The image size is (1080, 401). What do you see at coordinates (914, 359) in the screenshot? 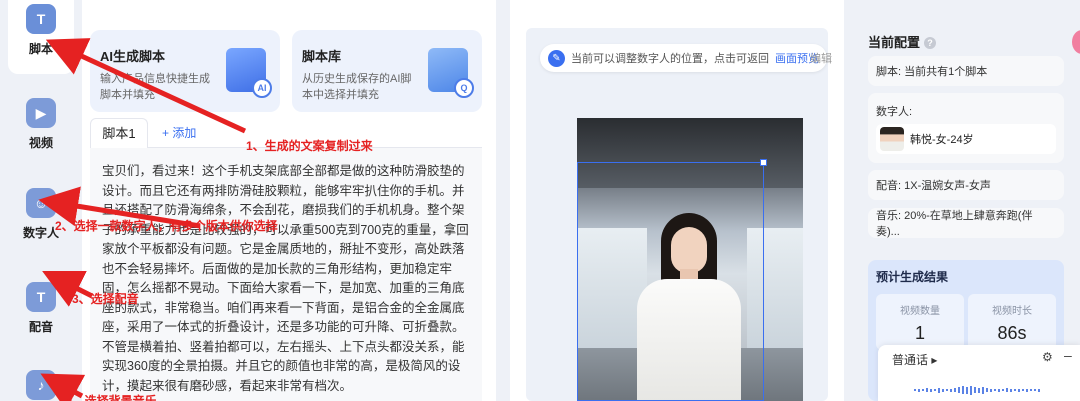
I see `voice-popup-title: 普通话 ▸` at bounding box center [914, 359].